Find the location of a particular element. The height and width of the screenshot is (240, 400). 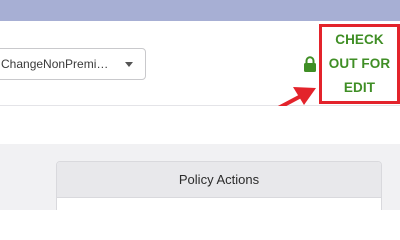

check-out-for-edit-label: CHECK OUT FOR EDIT is located at coordinates (359, 63).